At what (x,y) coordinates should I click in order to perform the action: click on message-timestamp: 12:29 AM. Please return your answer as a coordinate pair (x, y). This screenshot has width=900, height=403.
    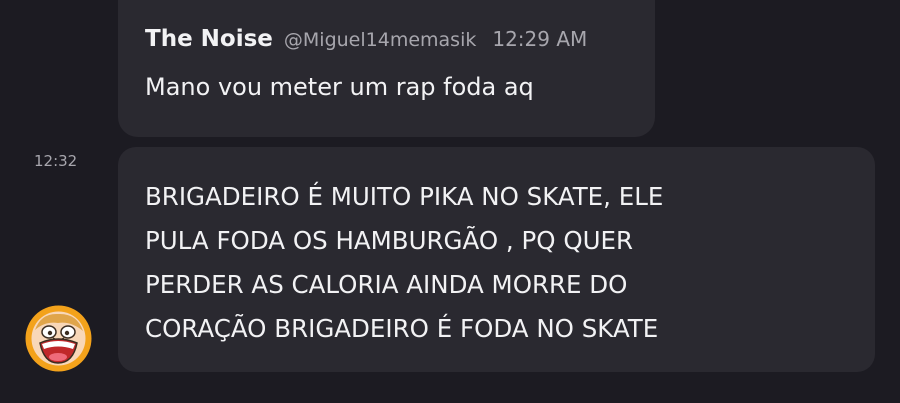
    Looking at the image, I should click on (540, 39).